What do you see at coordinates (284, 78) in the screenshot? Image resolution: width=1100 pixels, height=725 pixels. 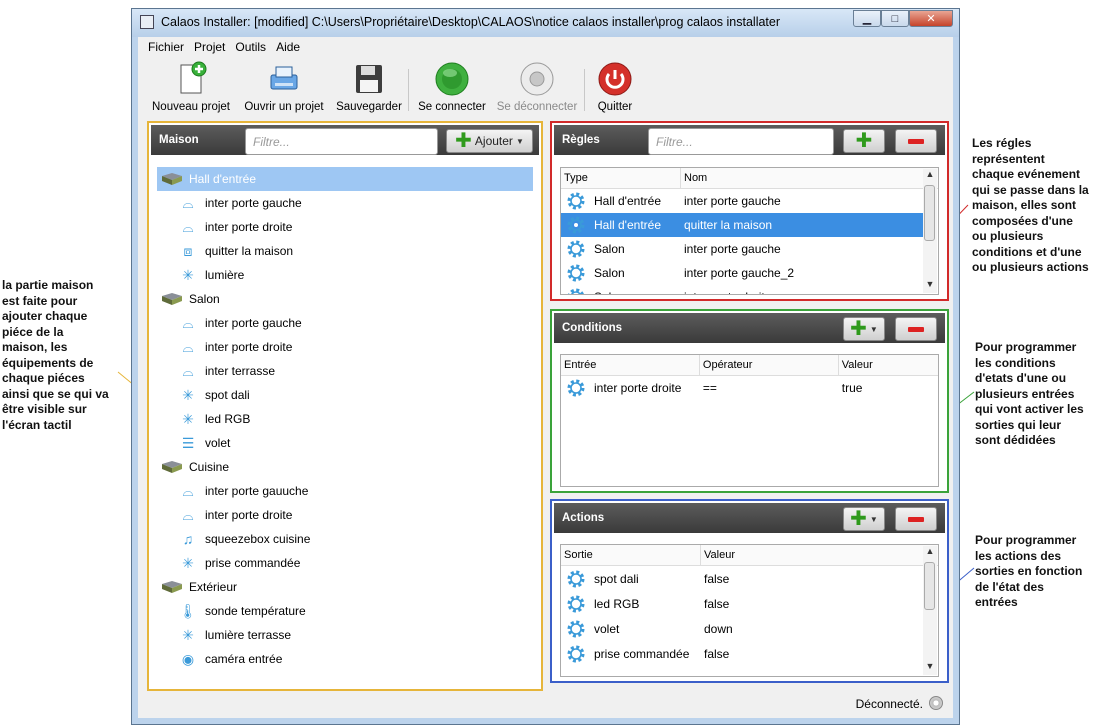 I see `printer-open-icon` at bounding box center [284, 78].